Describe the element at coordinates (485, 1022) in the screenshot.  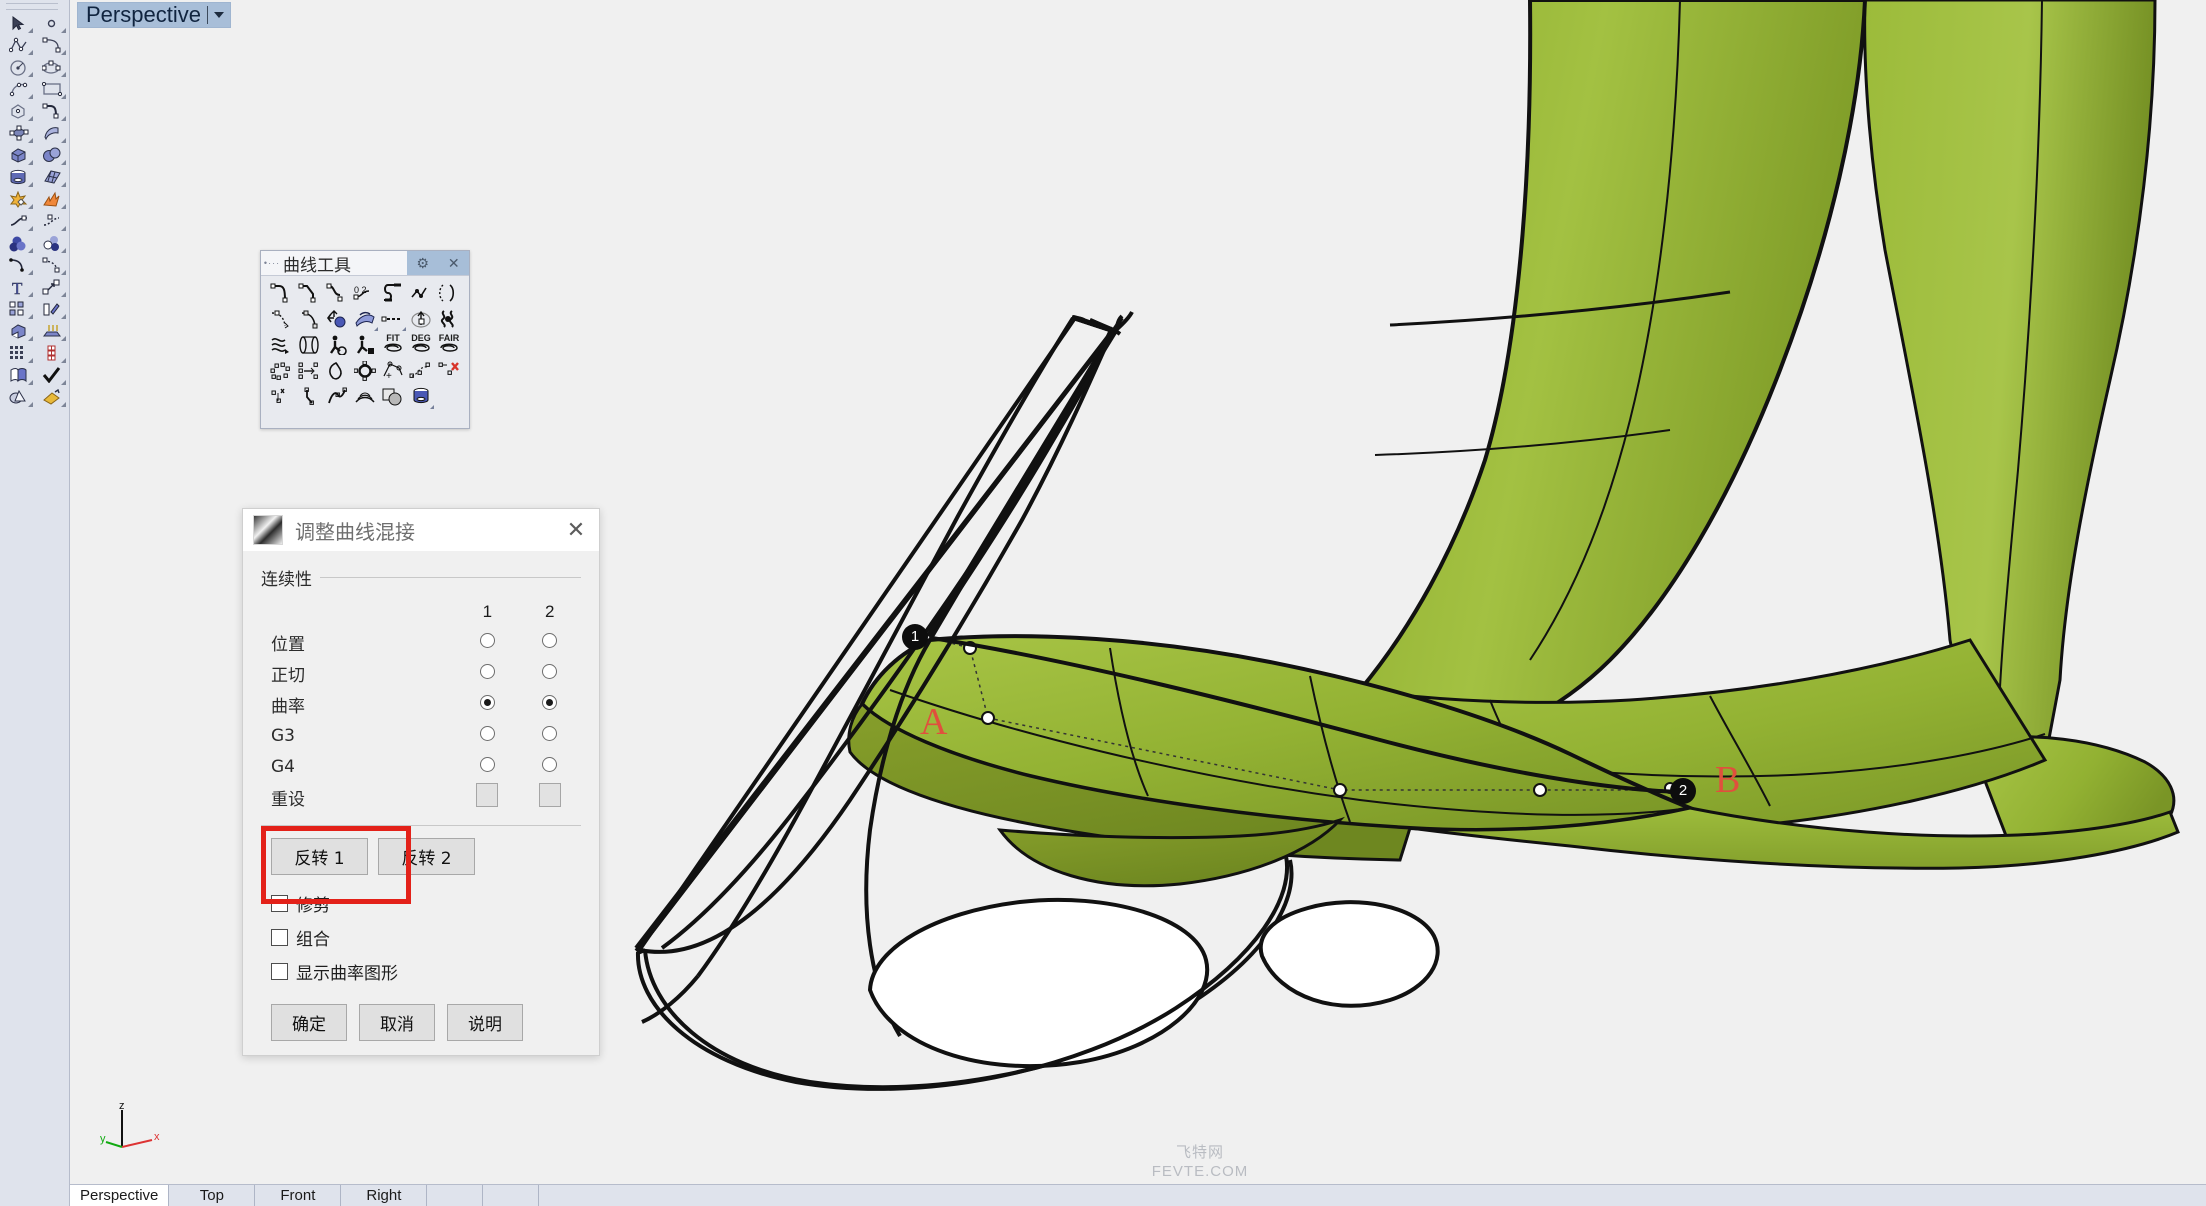
I see `help-button: 说明` at that location.